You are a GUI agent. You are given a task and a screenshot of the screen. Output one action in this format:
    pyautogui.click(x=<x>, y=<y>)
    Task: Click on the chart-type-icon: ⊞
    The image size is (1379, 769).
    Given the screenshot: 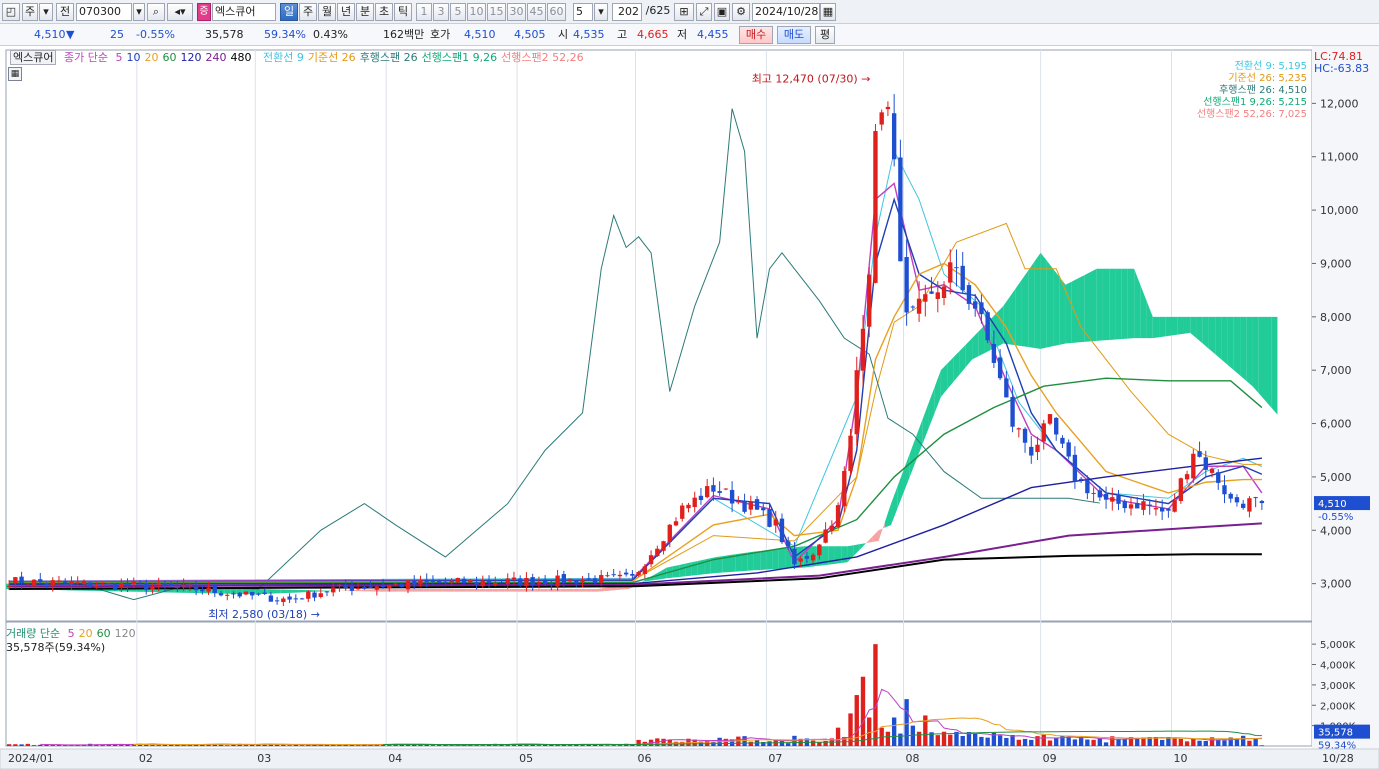 What is the action you would take?
    pyautogui.click(x=684, y=12)
    